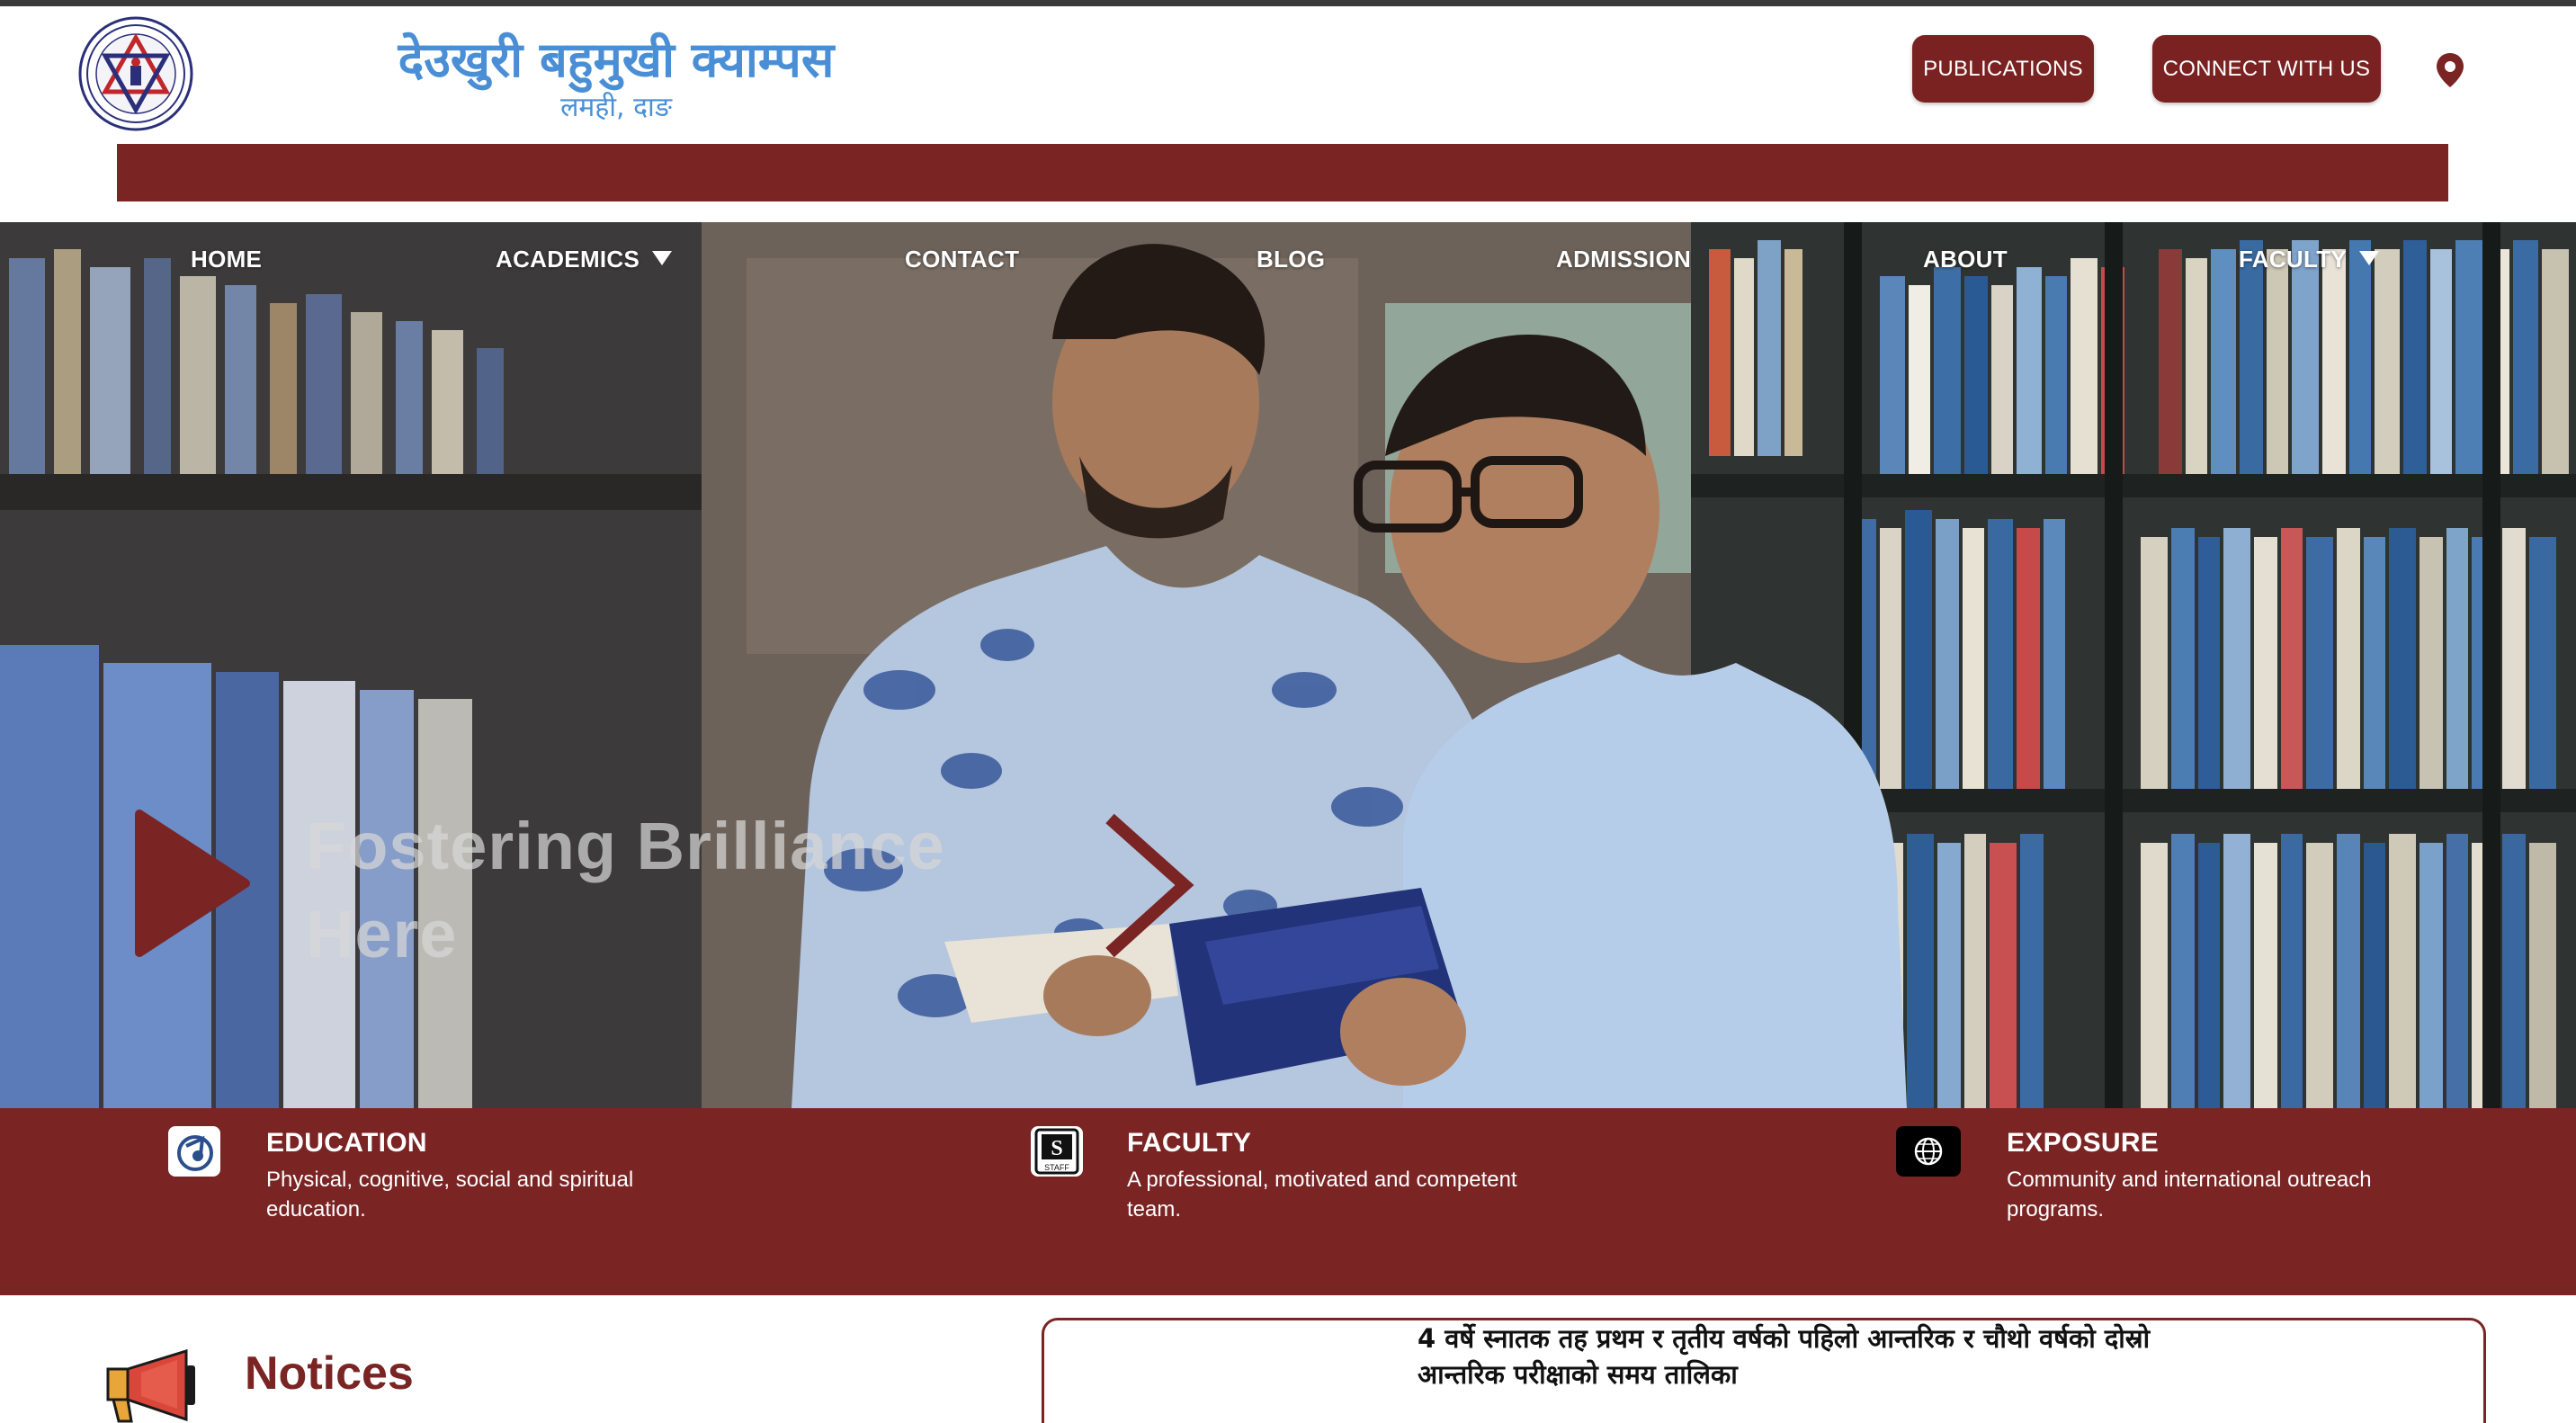  Describe the element at coordinates (625, 846) in the screenshot. I see `hero-title-line1: Fostering Brilliance` at that location.